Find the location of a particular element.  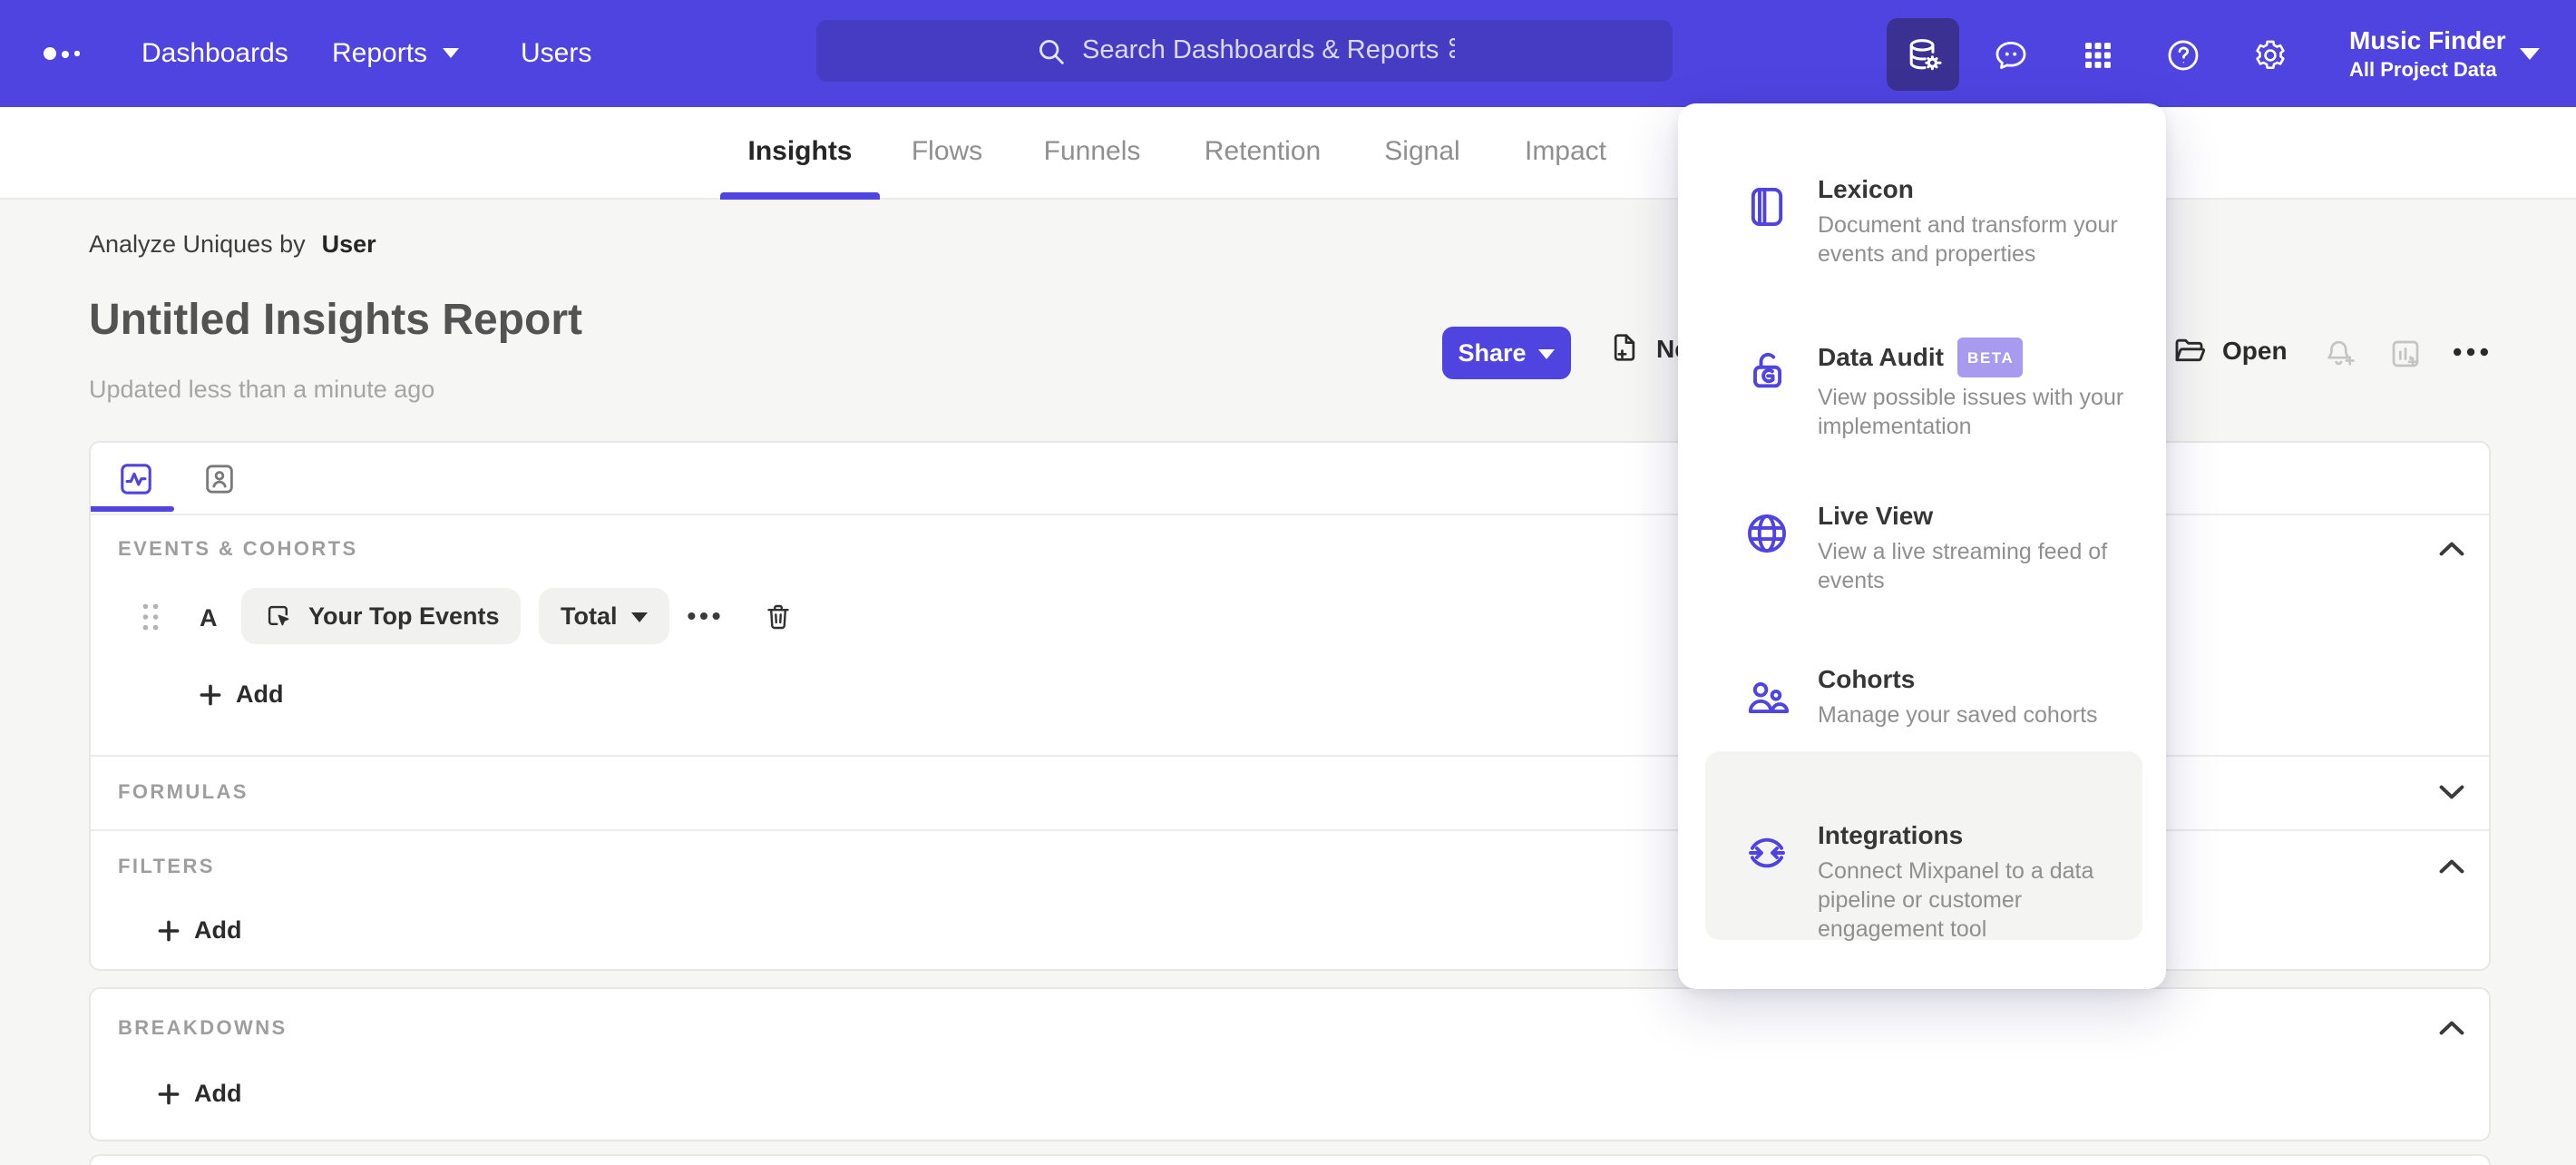

event-row-more-button is located at coordinates (704, 616).